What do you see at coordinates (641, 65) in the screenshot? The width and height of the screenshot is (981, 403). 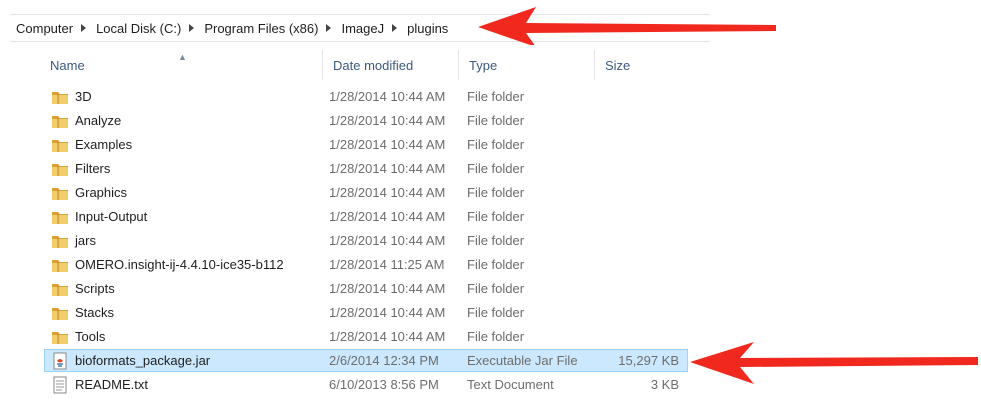 I see `column-size-header: Size` at bounding box center [641, 65].